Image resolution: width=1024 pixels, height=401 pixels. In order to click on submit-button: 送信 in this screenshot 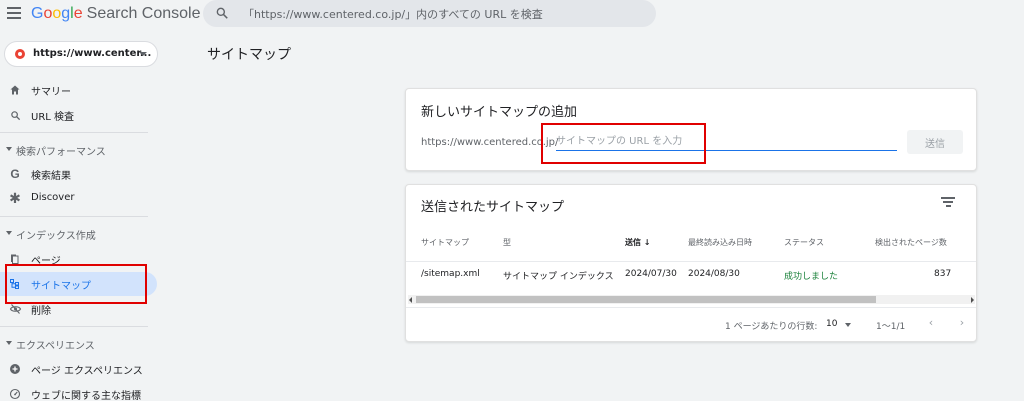, I will do `click(935, 142)`.